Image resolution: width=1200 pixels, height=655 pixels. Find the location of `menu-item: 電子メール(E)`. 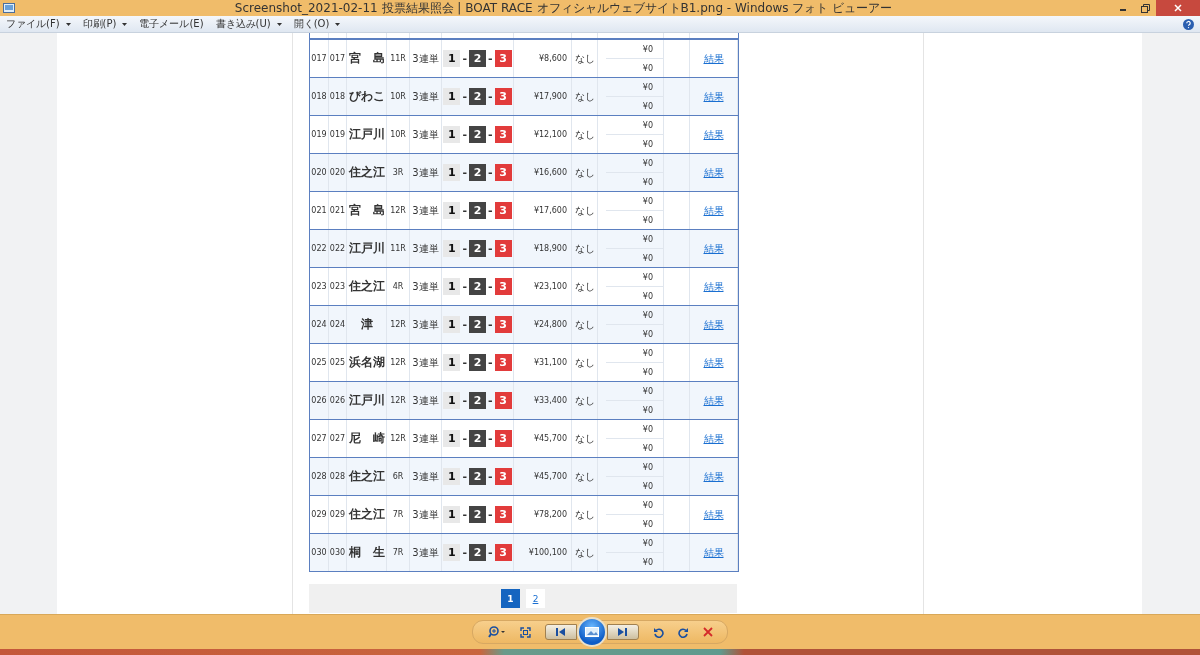

menu-item: 電子メール(E) is located at coordinates (171, 24).